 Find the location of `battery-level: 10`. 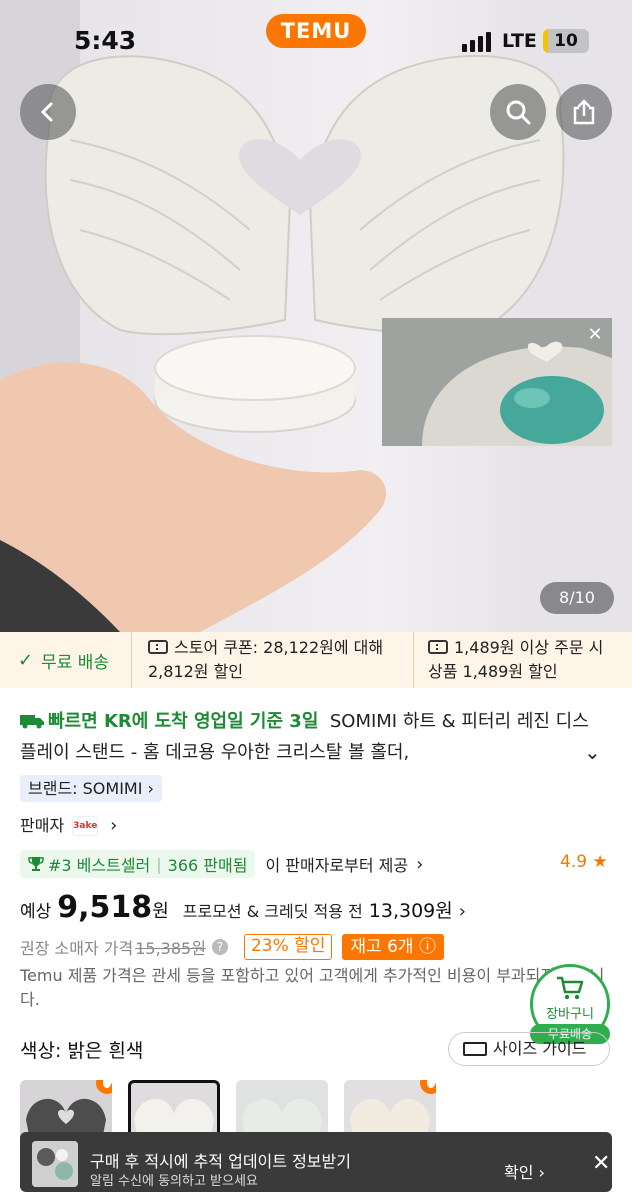

battery-level: 10 is located at coordinates (566, 41).